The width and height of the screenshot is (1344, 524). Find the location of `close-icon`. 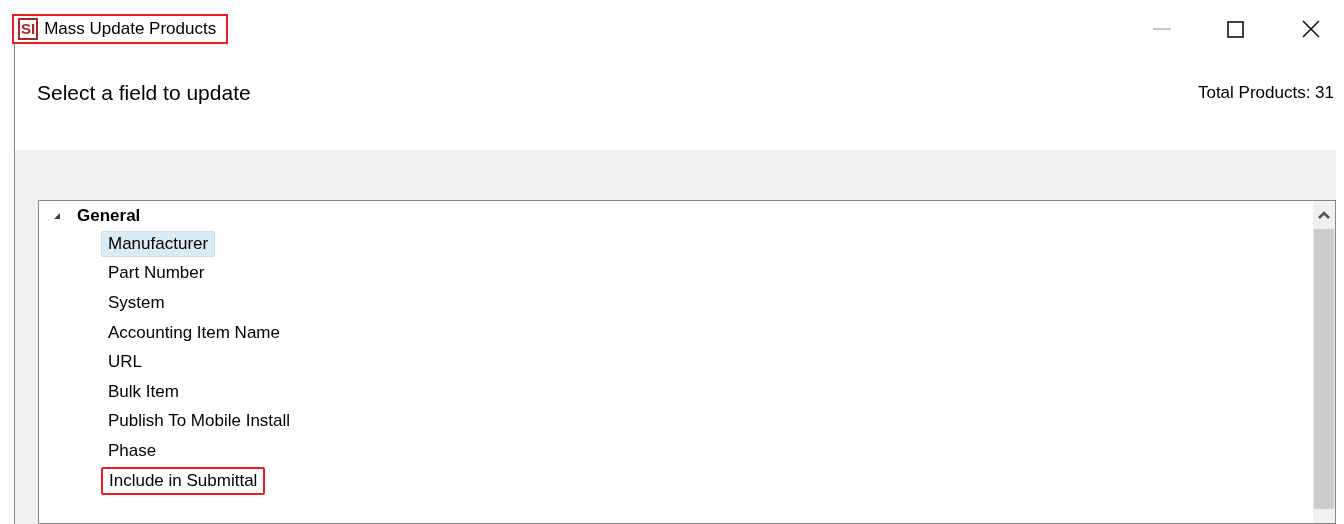

close-icon is located at coordinates (1311, 29).